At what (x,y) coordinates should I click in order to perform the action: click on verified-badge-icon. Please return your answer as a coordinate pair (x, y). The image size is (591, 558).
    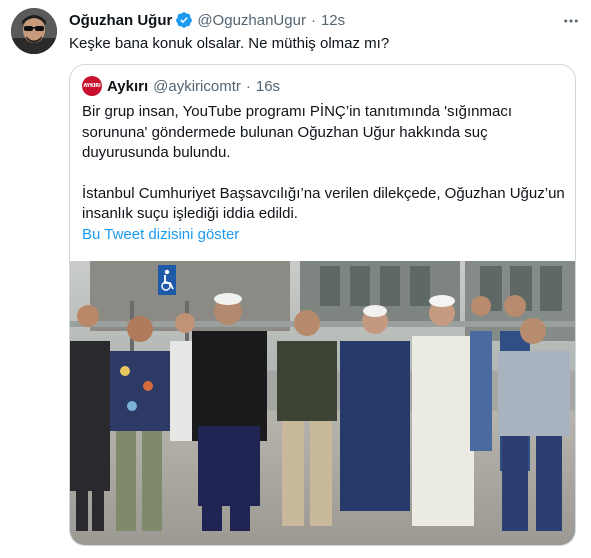
    Looking at the image, I should click on (184, 20).